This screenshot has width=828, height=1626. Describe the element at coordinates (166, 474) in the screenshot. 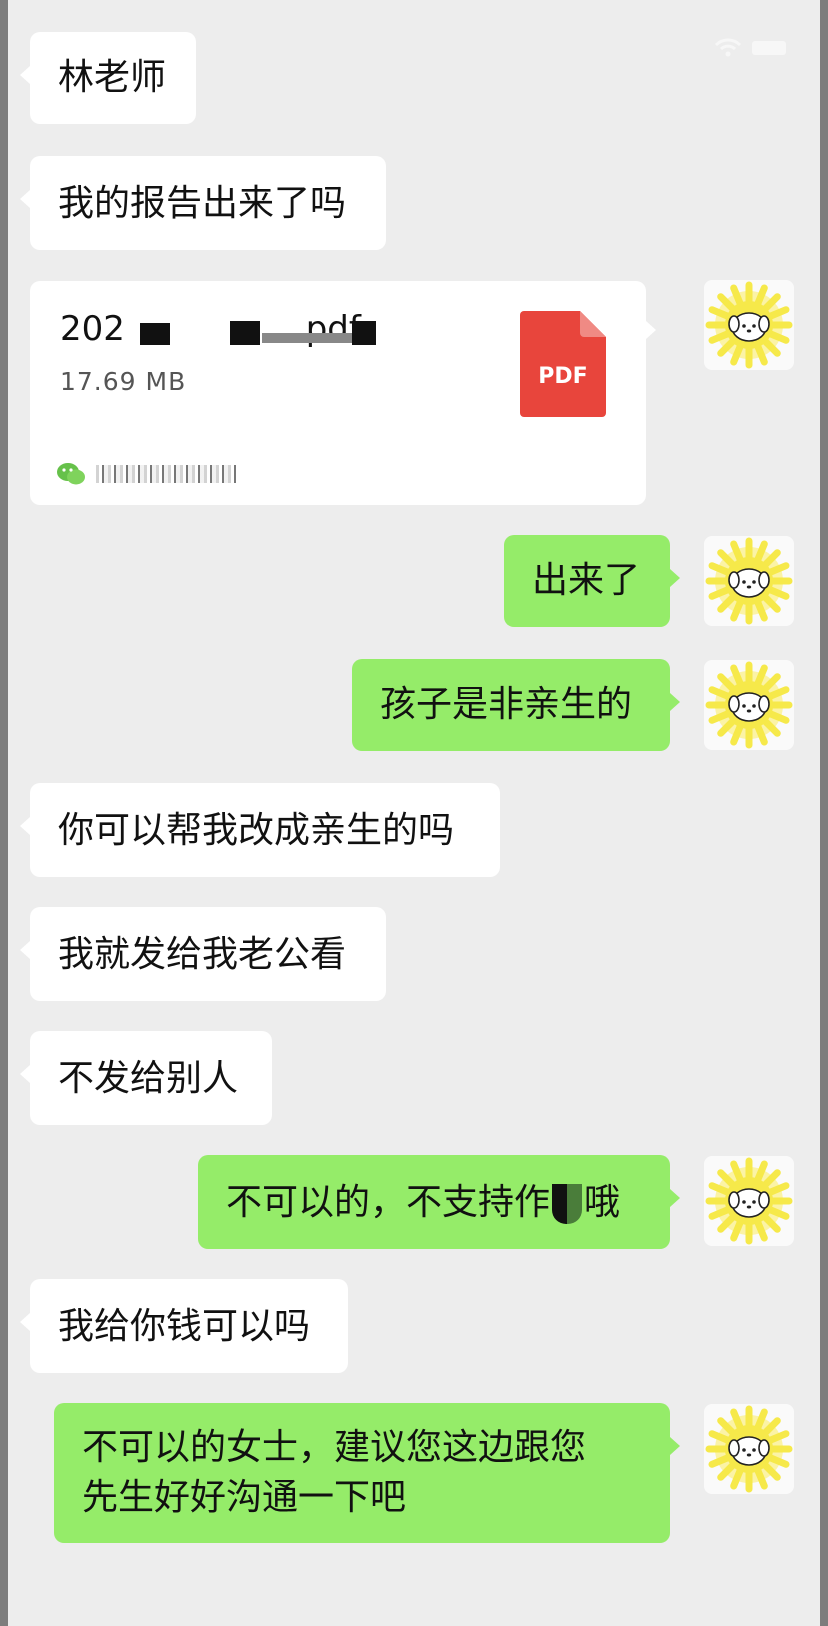

I see `source-name-blurred` at that location.